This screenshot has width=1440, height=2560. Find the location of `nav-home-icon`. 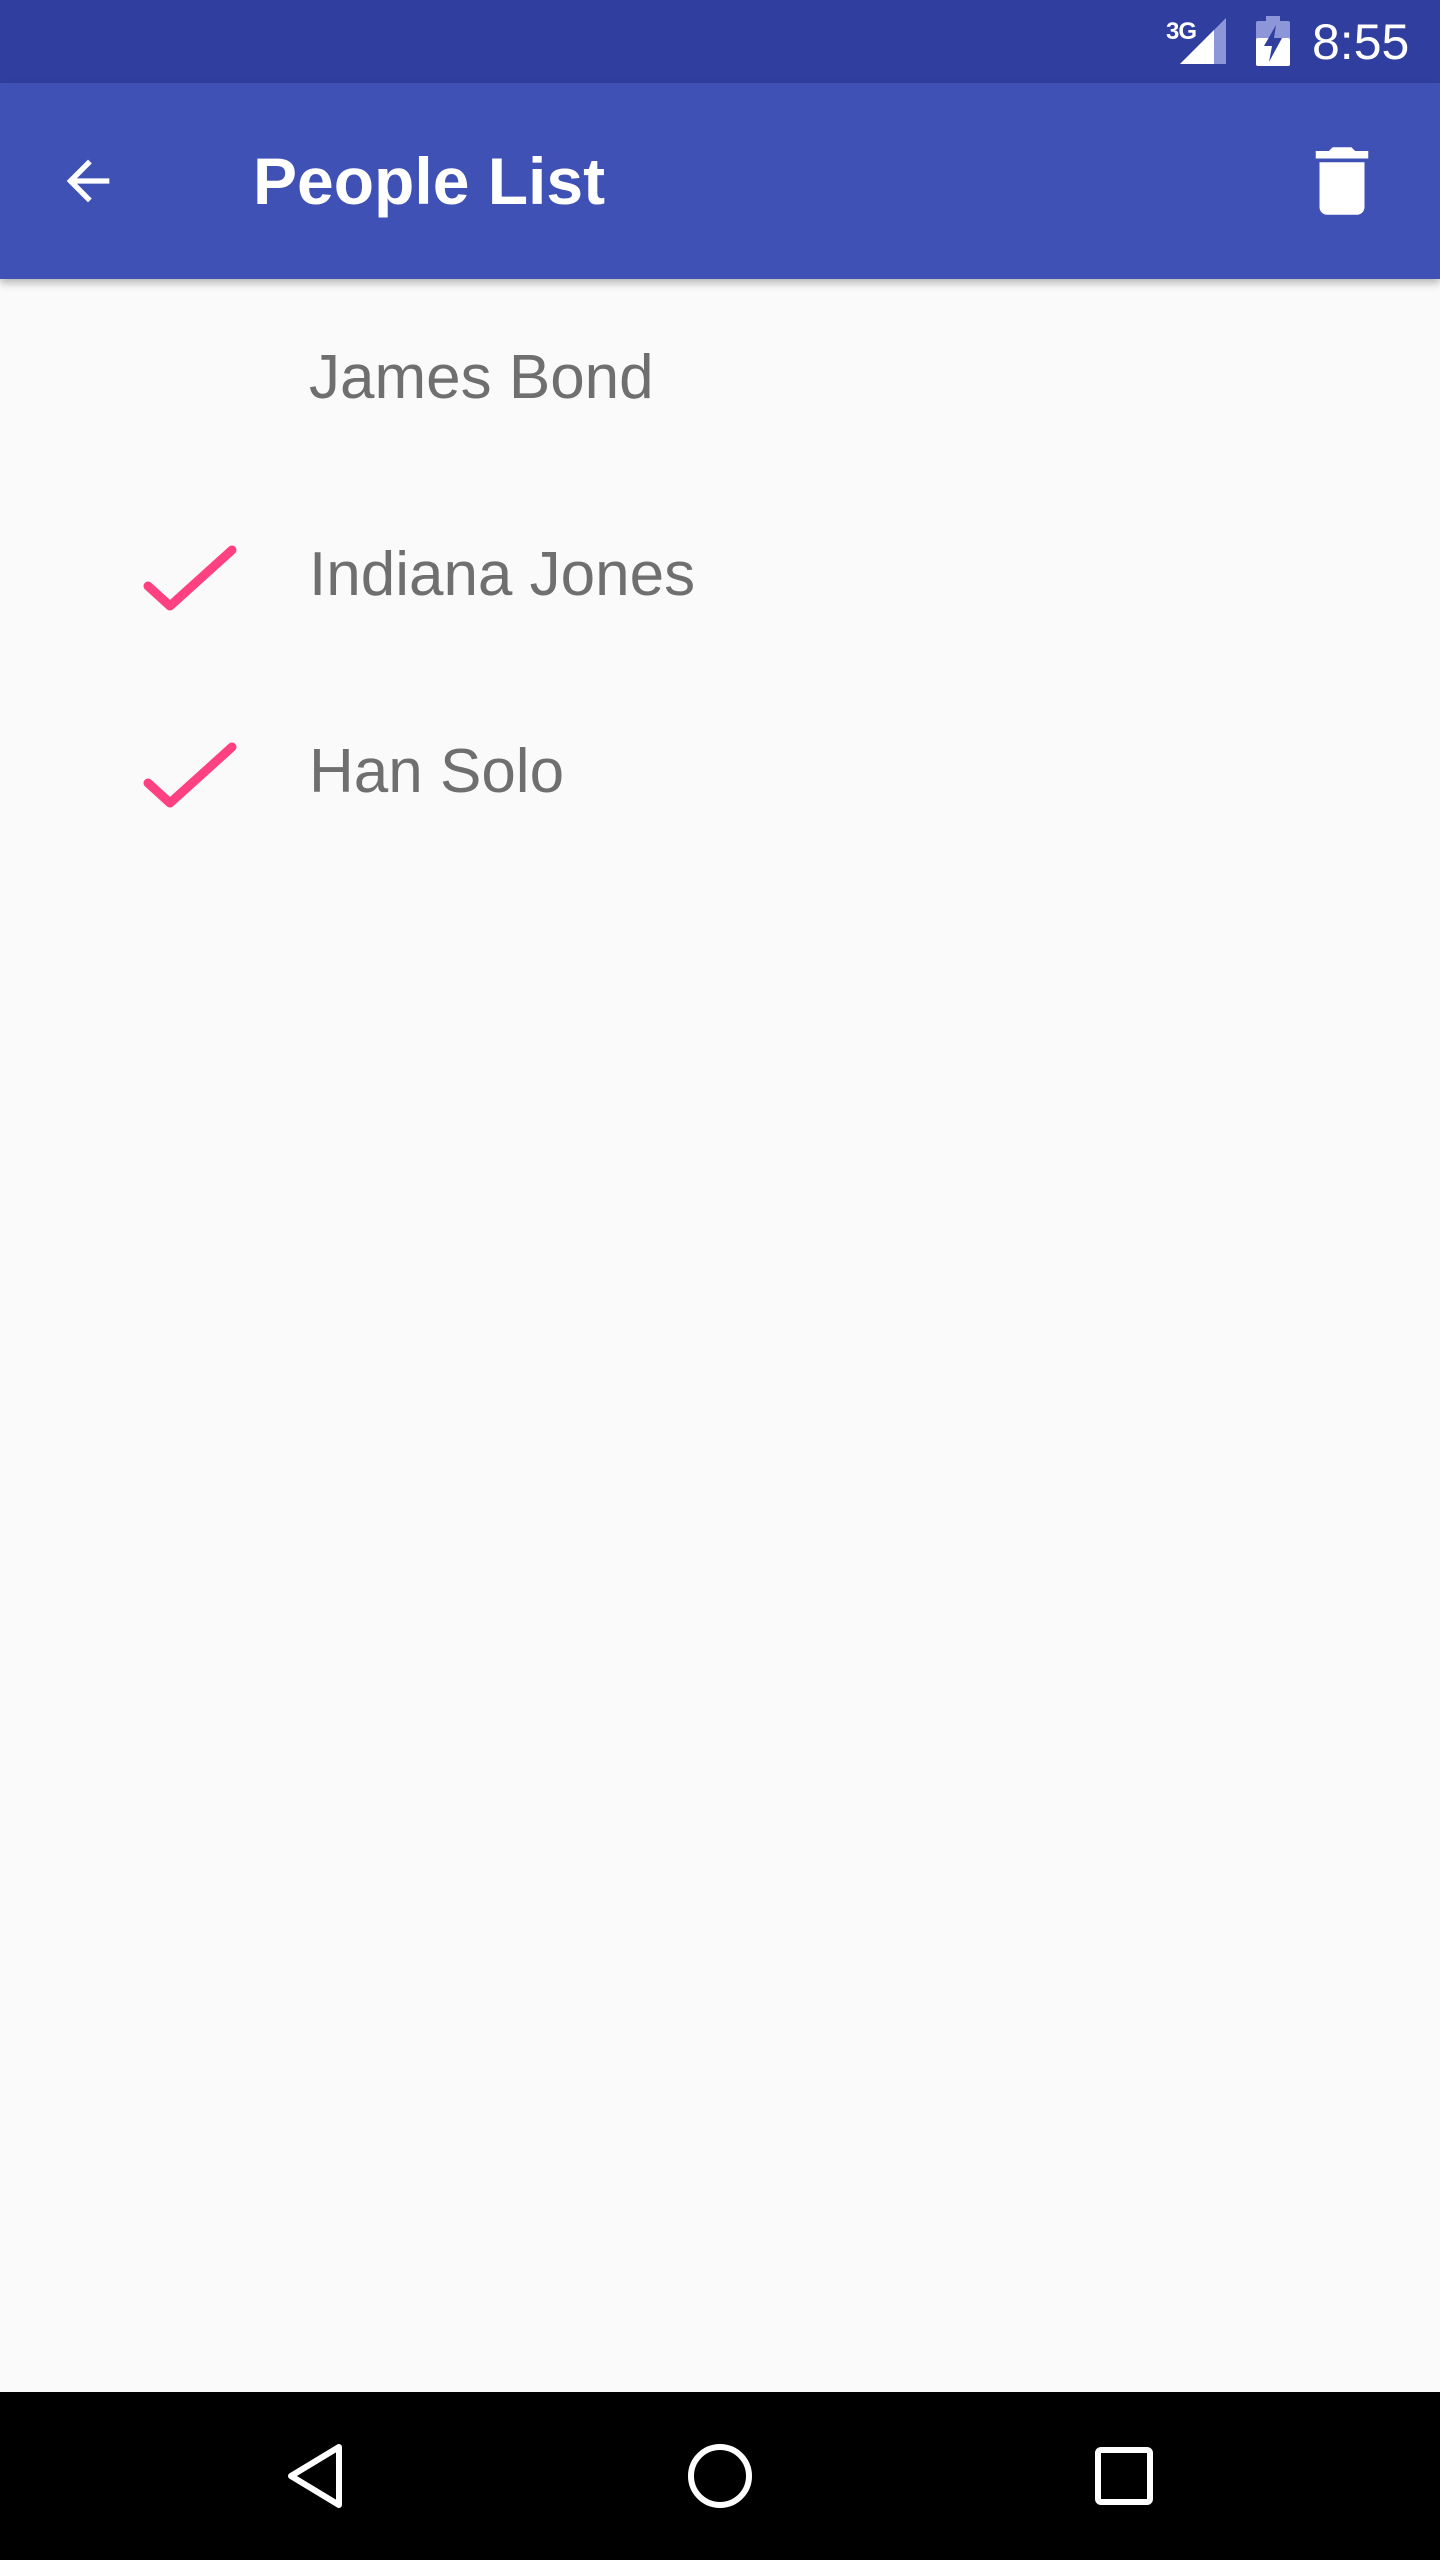

nav-home-icon is located at coordinates (720, 2476).